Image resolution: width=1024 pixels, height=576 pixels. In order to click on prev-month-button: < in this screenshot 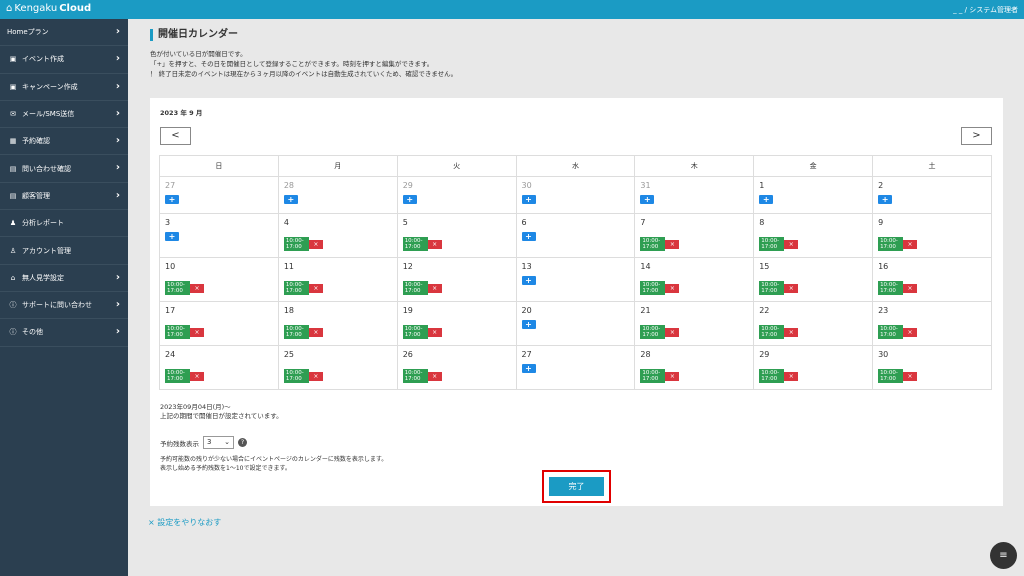, I will do `click(175, 136)`.